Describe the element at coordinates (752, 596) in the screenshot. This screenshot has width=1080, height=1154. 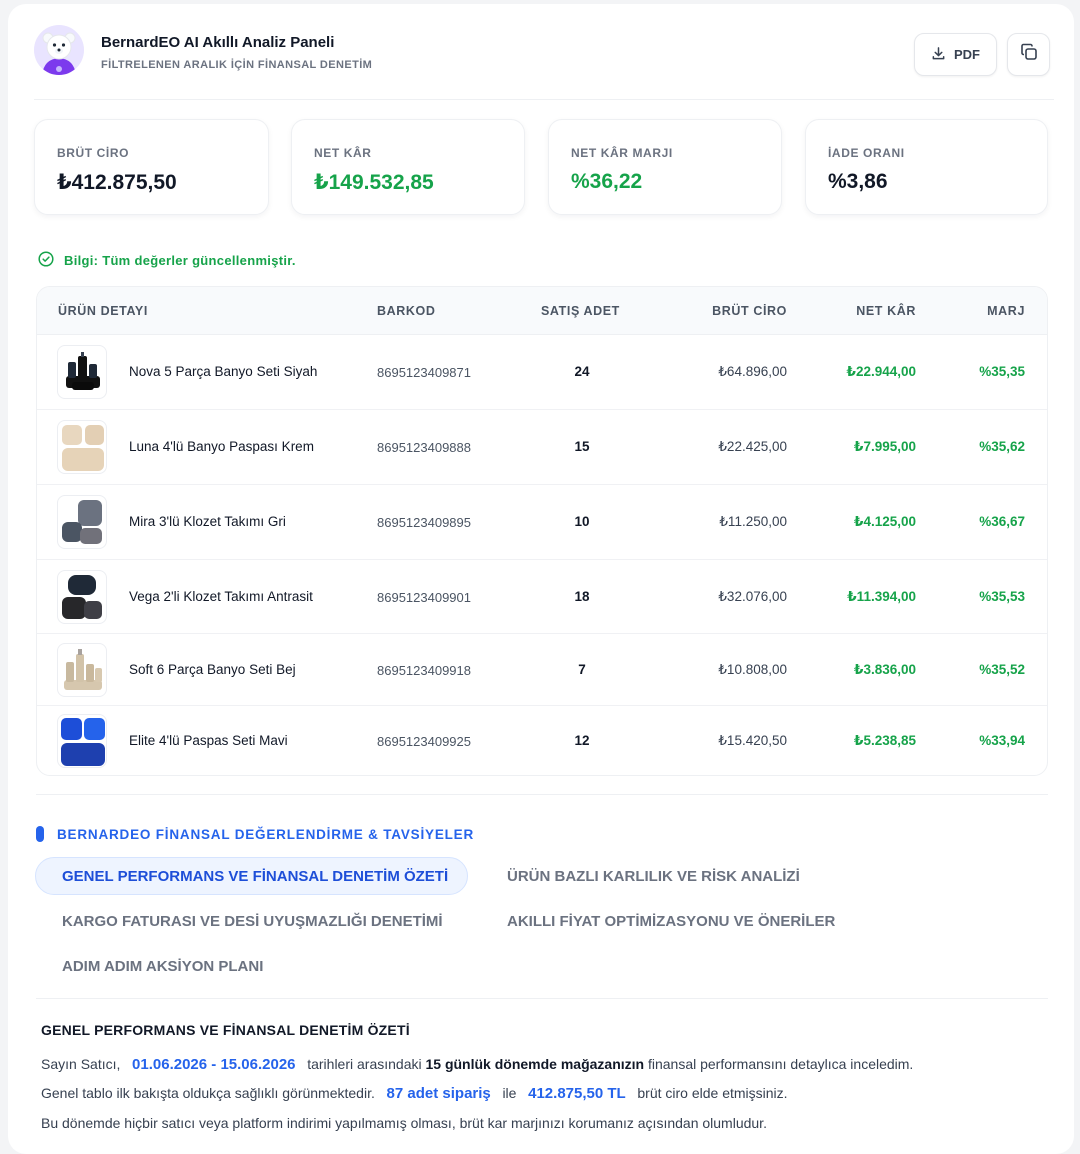
I see `product-revenue: ₺32.076,00` at that location.